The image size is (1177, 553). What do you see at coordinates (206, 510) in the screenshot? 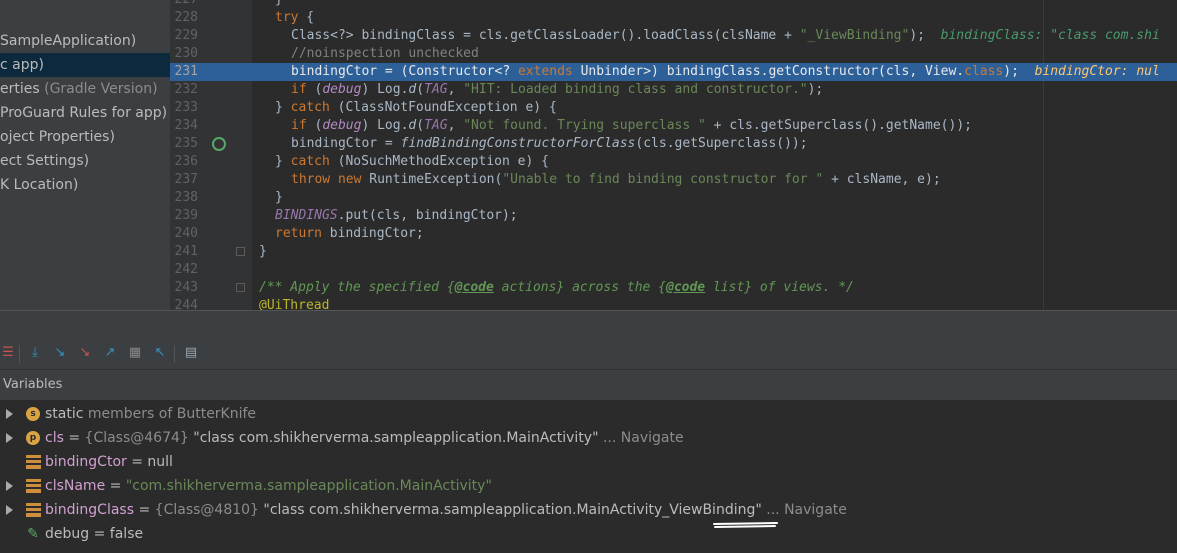
I see `variable-object-id: {Class@4810}` at bounding box center [206, 510].